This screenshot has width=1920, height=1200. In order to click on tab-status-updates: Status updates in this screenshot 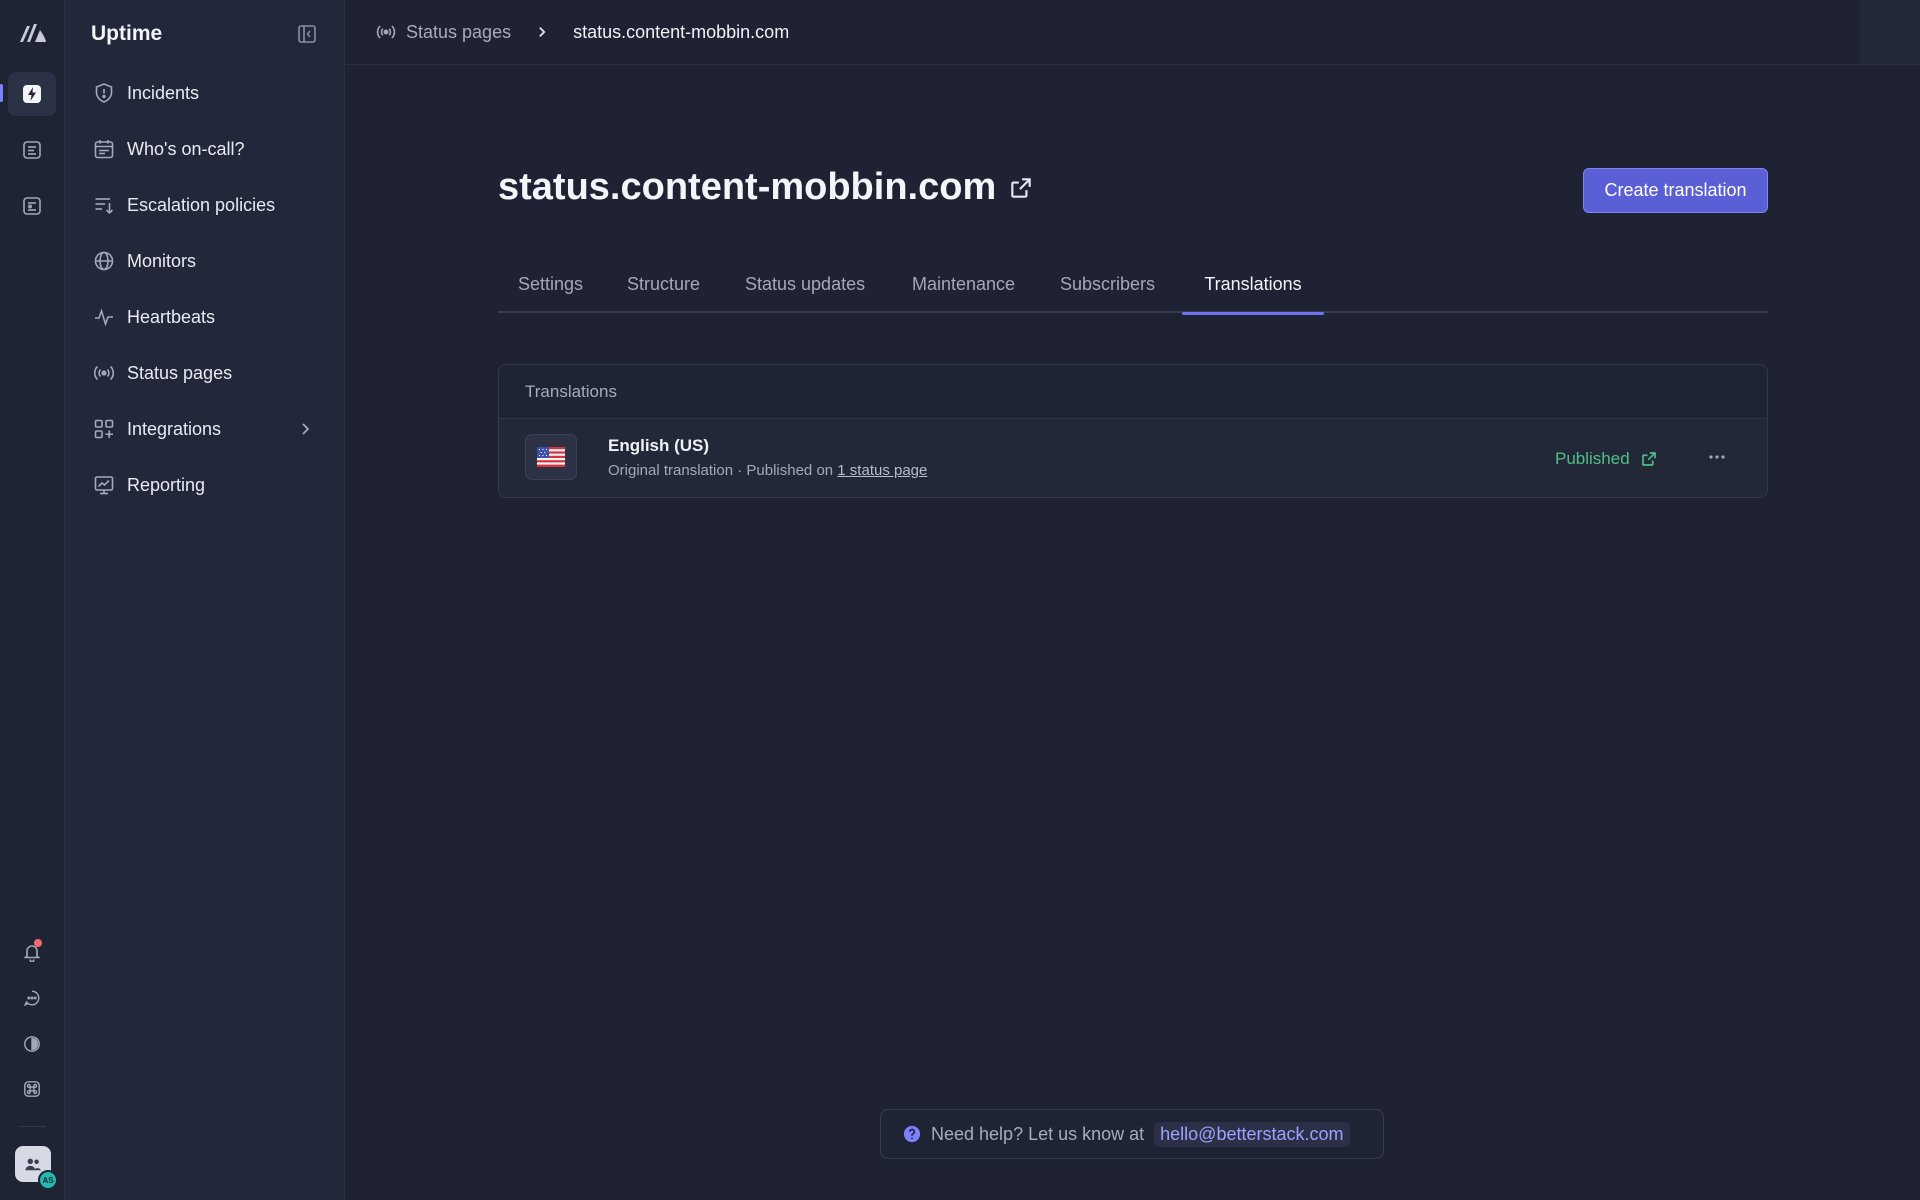, I will do `click(805, 284)`.